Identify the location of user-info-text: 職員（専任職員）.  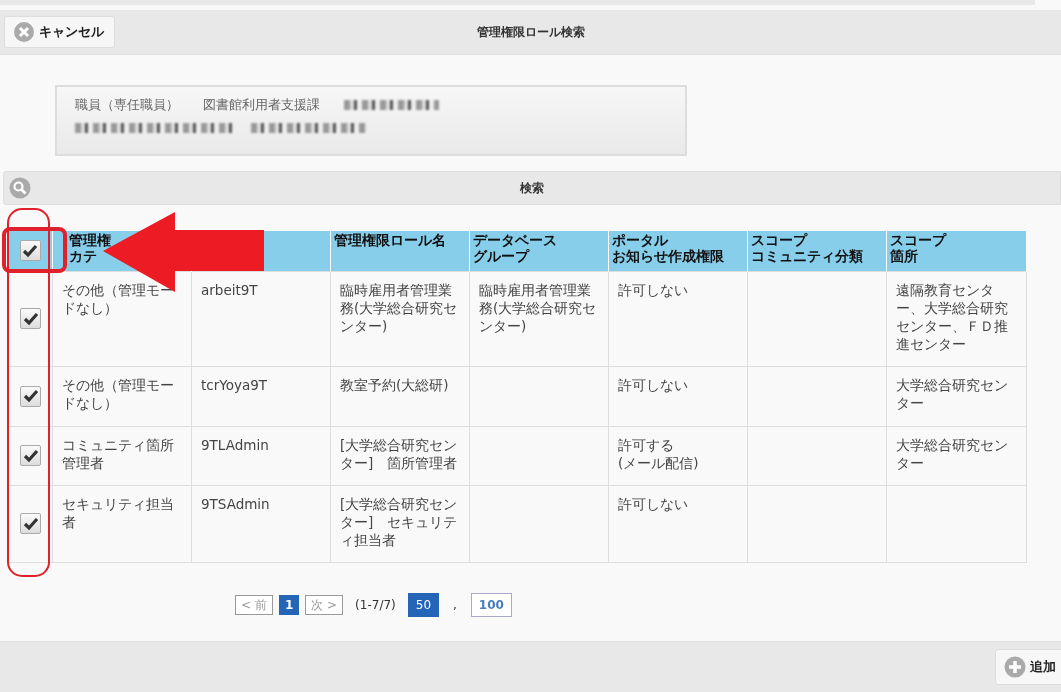
(127, 105).